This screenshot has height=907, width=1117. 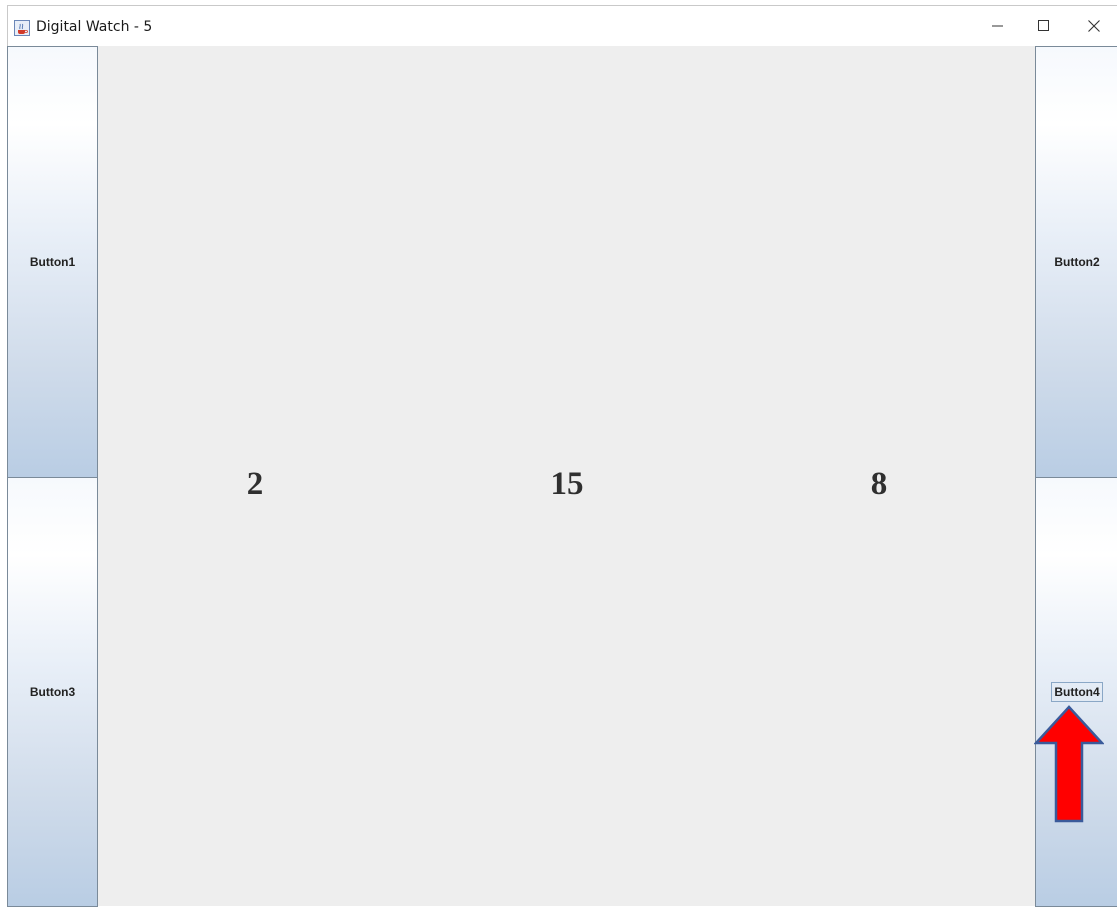 I want to click on button4: Button4, so click(x=1076, y=692).